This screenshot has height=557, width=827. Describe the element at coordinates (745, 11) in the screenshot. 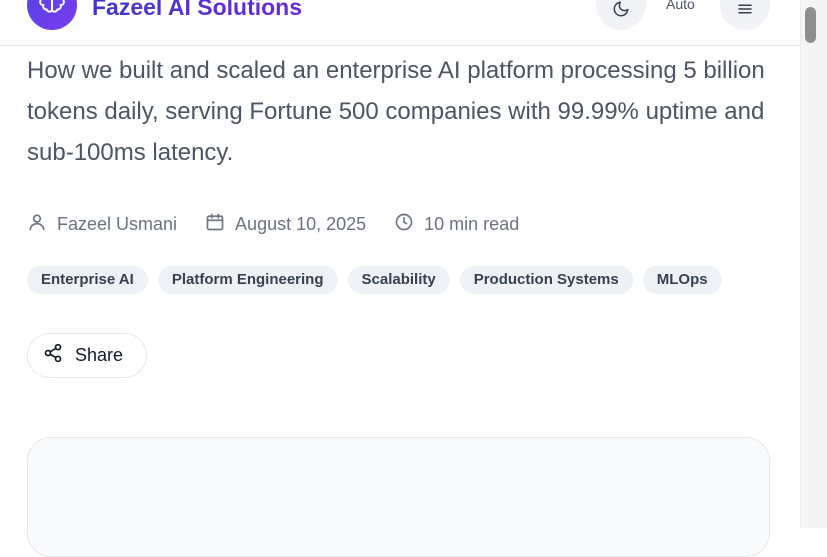

I see `menu-icon` at that location.